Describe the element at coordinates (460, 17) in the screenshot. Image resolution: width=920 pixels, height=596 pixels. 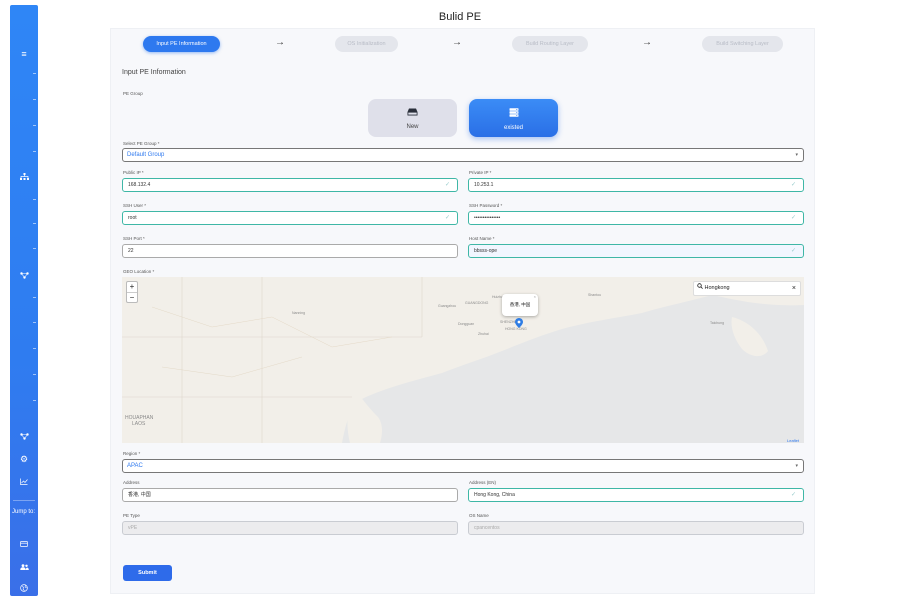
I see `page-title: Bulid PE` at that location.